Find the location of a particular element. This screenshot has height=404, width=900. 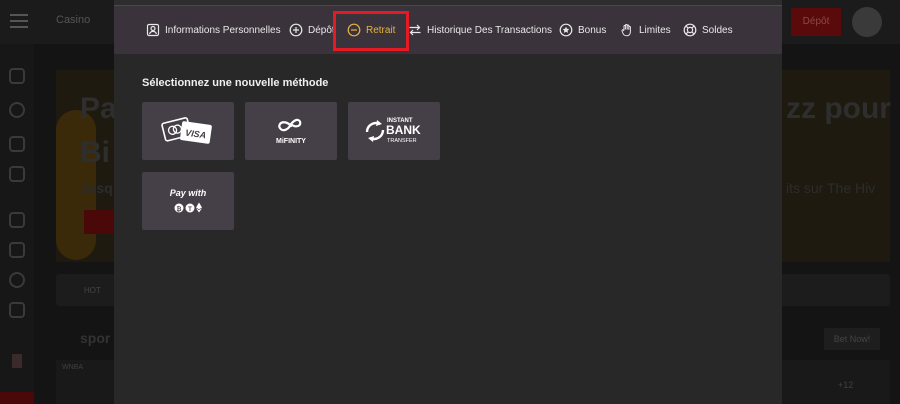

tab-personal-info-label: Informations Personnelles is located at coordinates (223, 30).